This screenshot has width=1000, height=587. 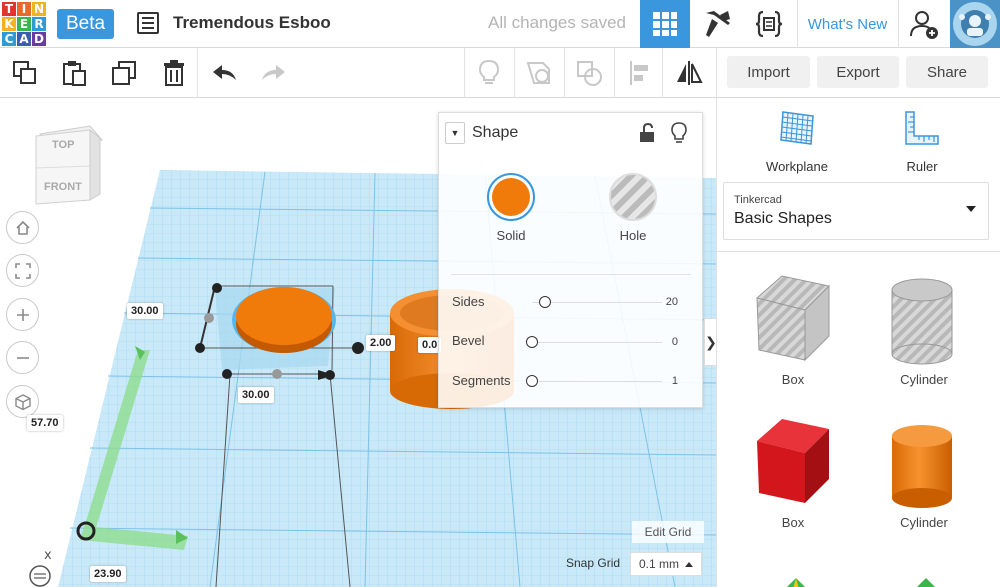 I want to click on height-handle, so click(x=358, y=348).